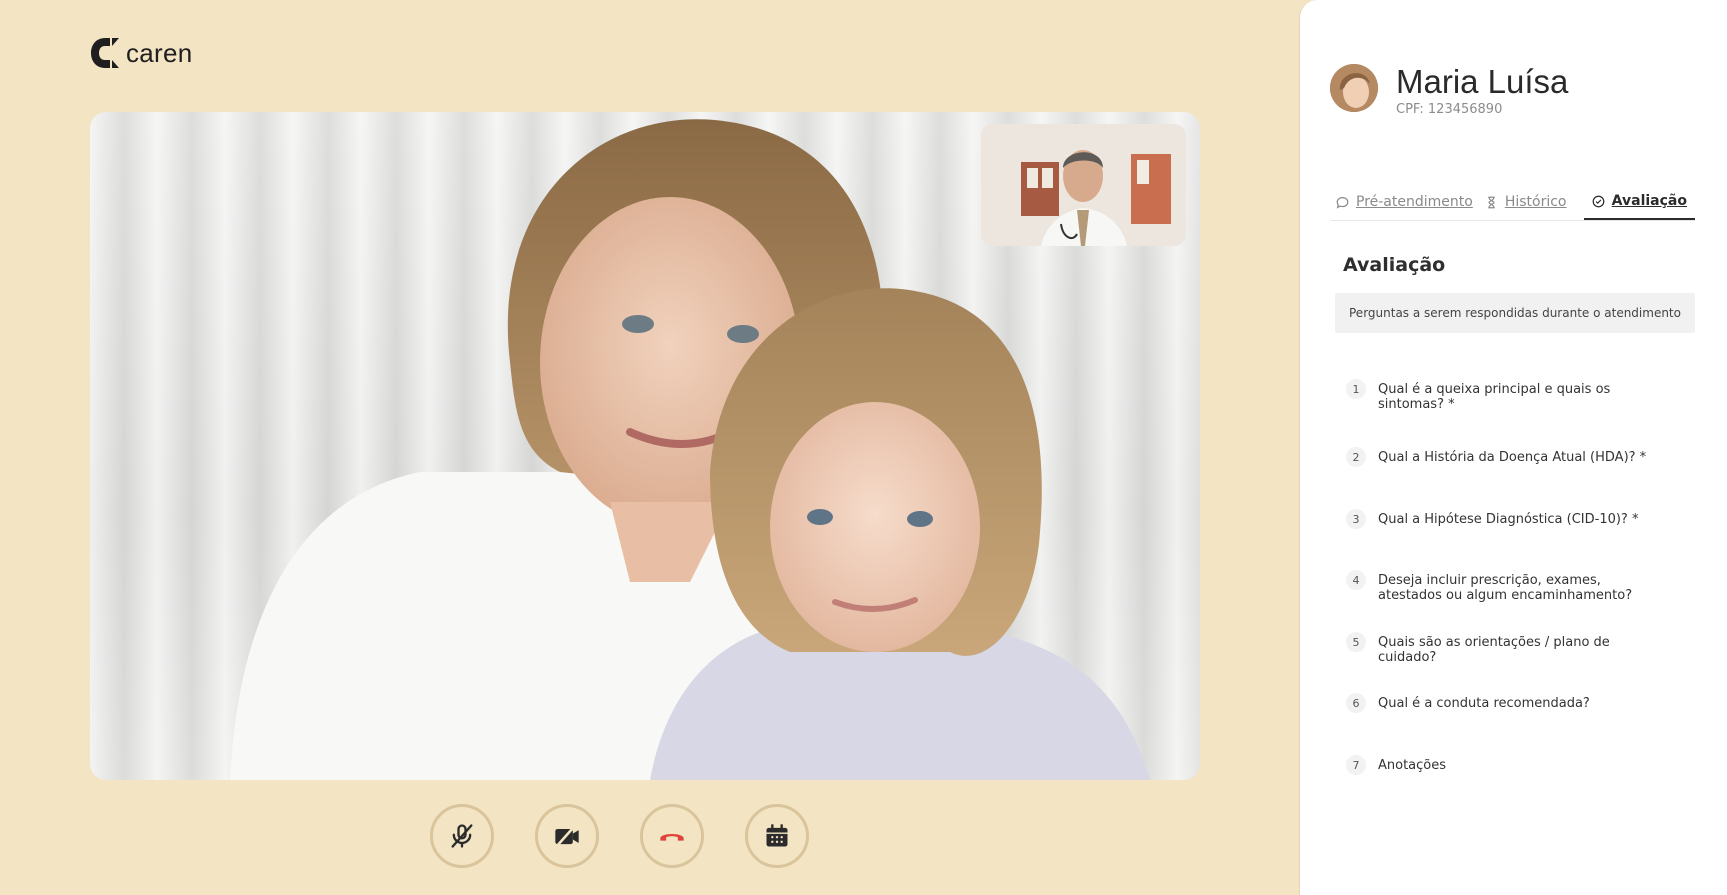 The height and width of the screenshot is (895, 1727). Describe the element at coordinates (159, 52) in the screenshot. I see `brand-name: caren` at that location.